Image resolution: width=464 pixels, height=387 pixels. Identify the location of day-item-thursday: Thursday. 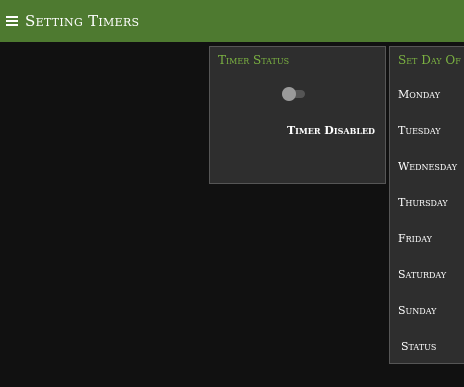
(423, 202).